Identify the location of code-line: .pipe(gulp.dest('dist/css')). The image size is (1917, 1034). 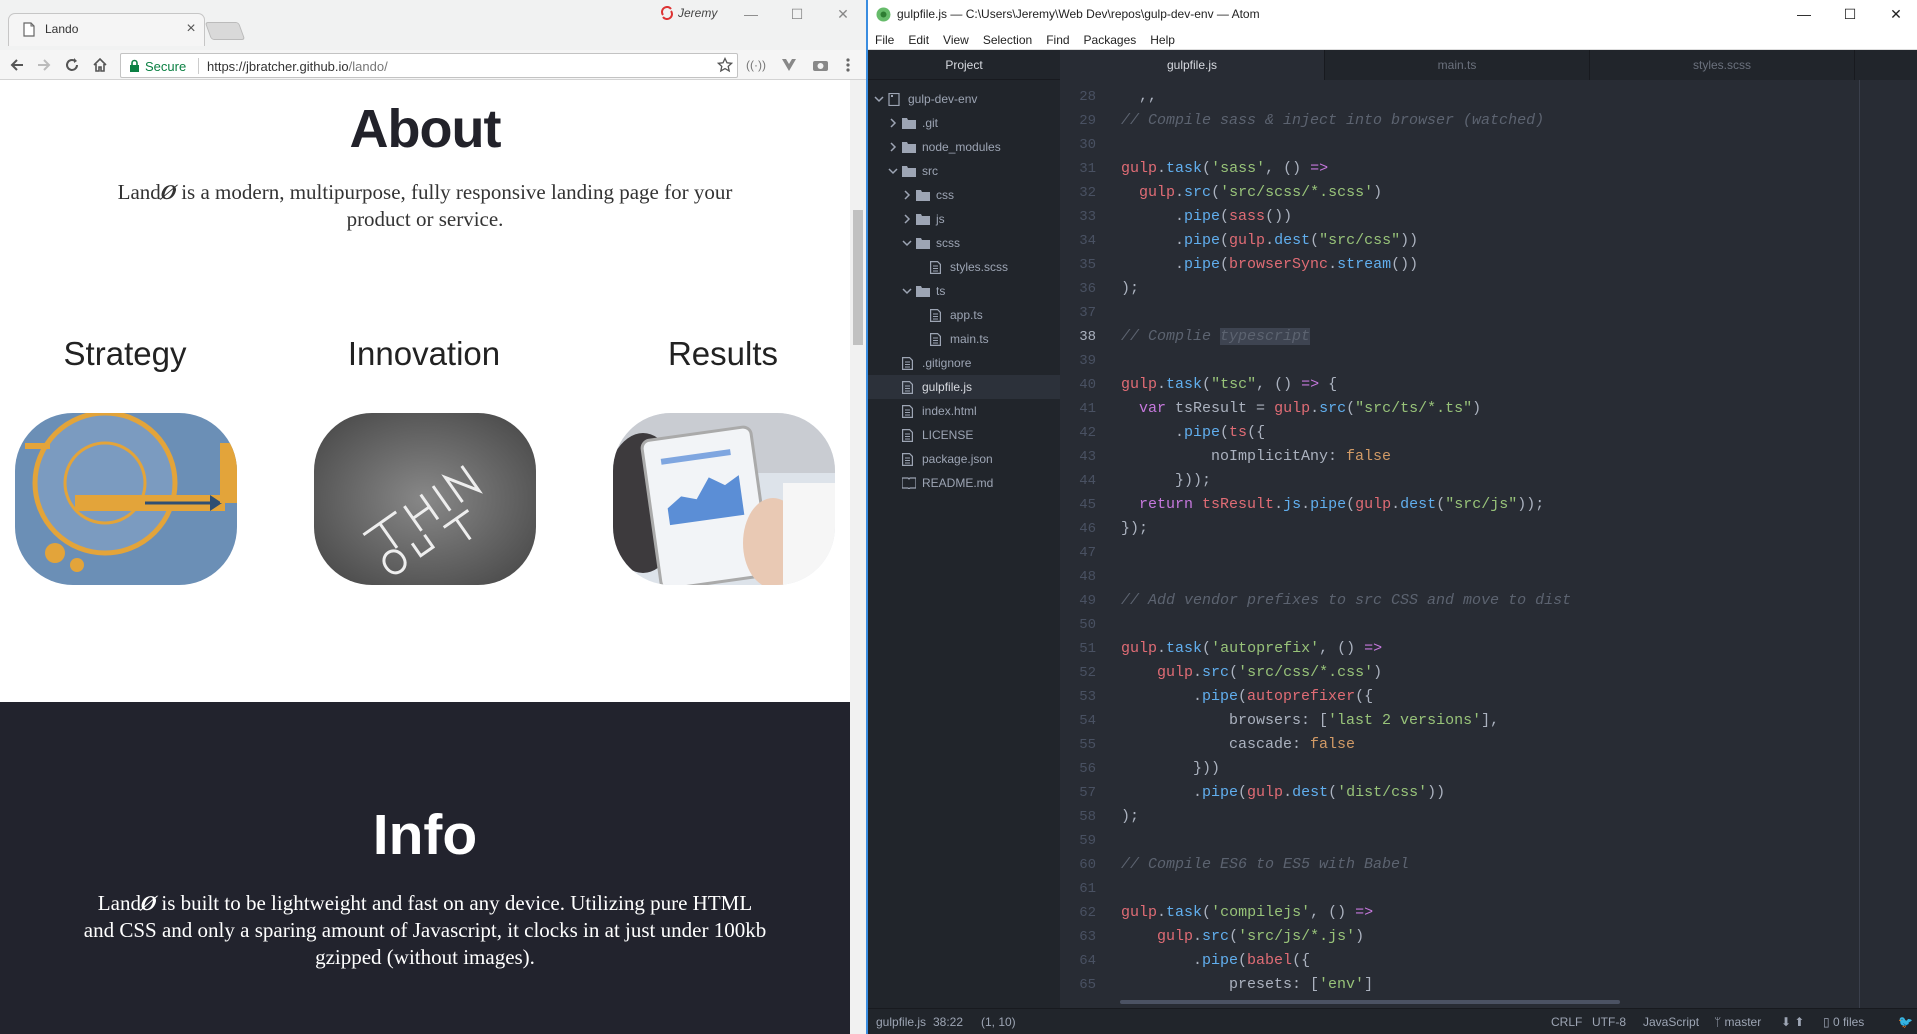
(1283, 793).